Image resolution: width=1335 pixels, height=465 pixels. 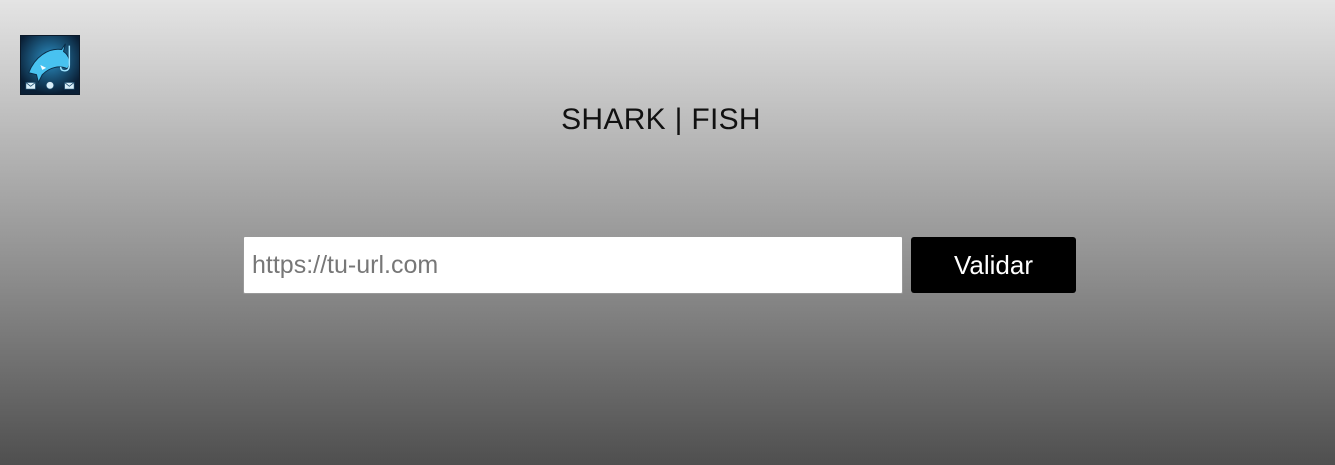 I want to click on page-title: SHARK | FISH, so click(x=661, y=119).